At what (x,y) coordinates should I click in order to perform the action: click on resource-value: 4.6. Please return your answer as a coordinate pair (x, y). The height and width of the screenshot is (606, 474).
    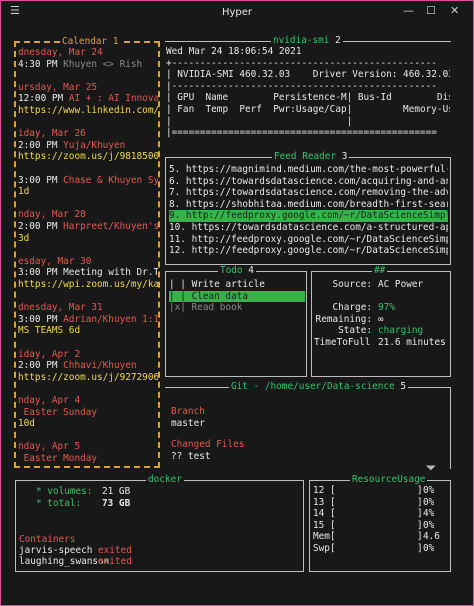
    Looking at the image, I should click on (431, 537).